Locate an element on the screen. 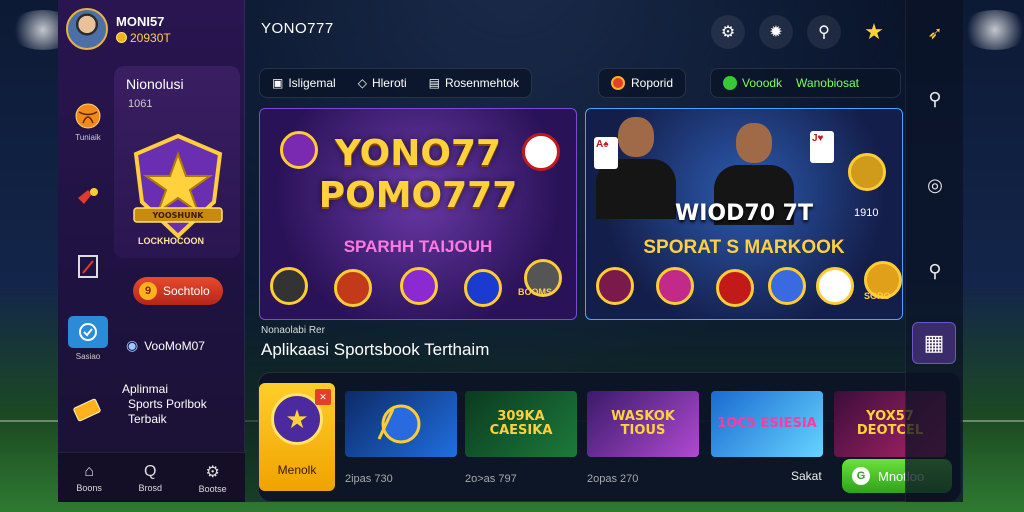 The width and height of the screenshot is (1024, 512). controller-icon is located at coordinates (289, 286).